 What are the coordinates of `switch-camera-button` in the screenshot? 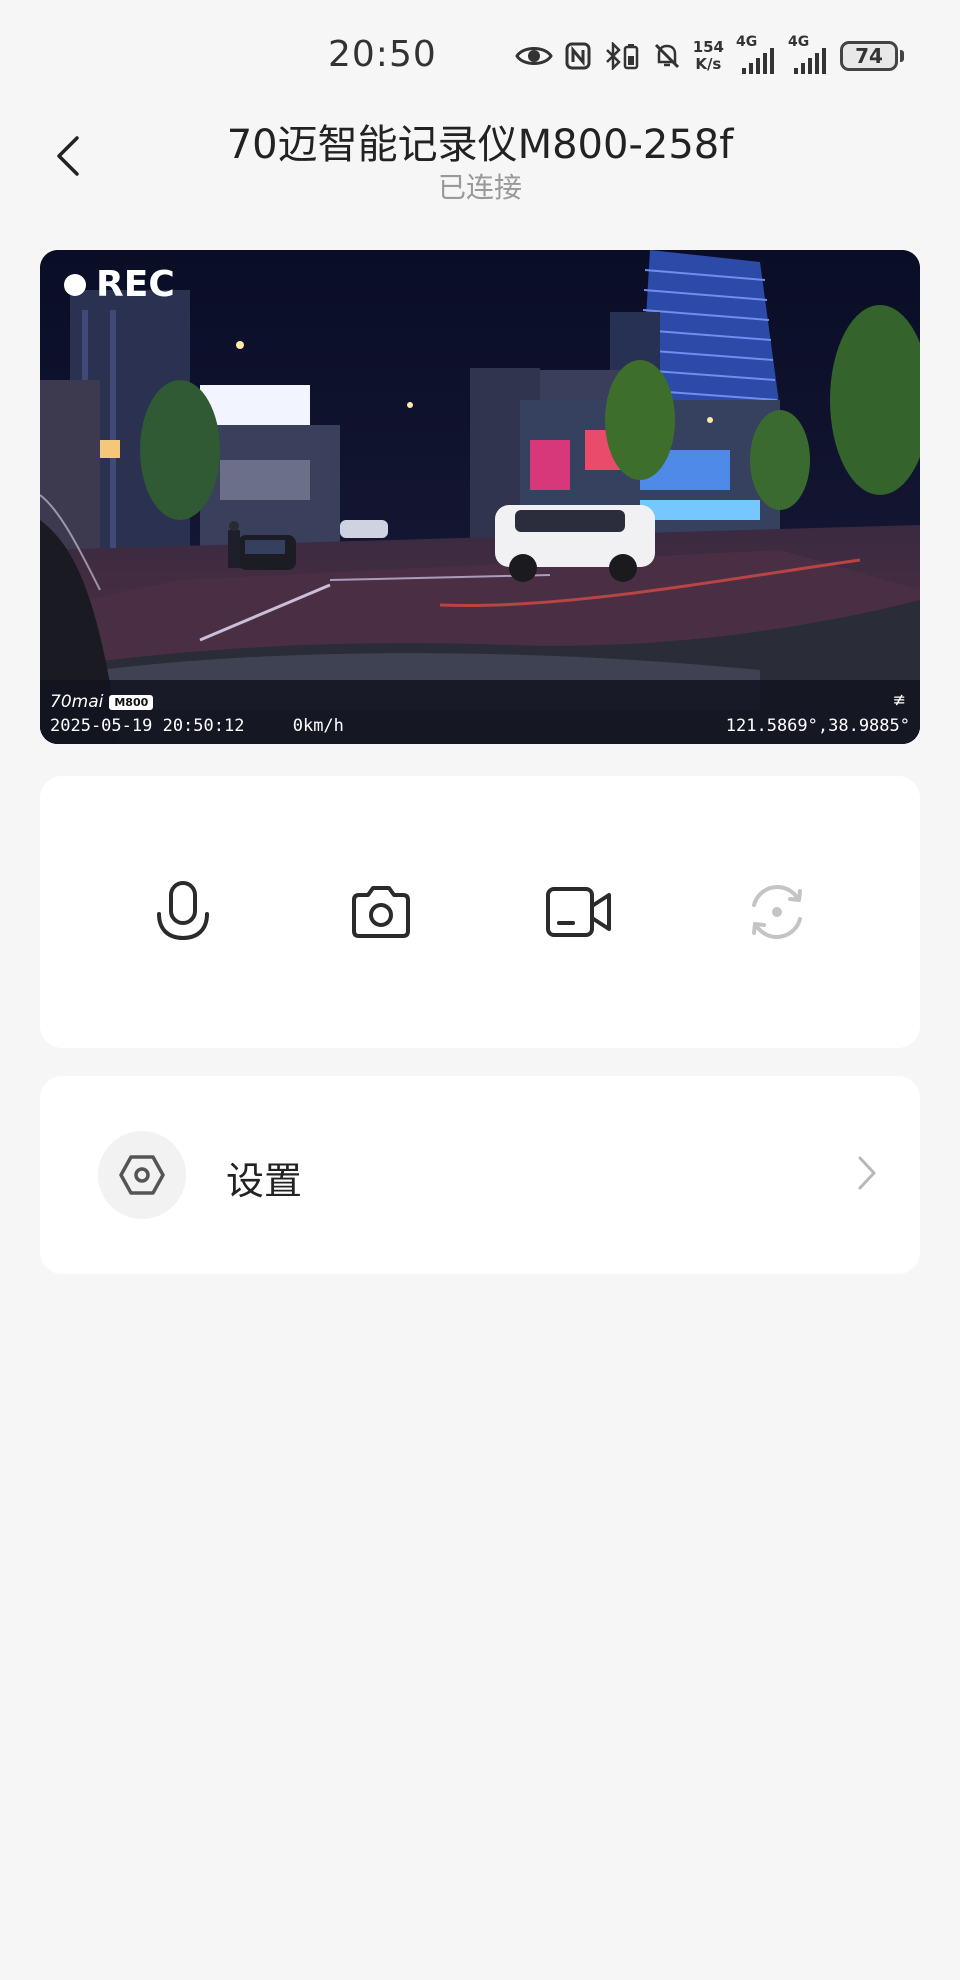 It's located at (777, 912).